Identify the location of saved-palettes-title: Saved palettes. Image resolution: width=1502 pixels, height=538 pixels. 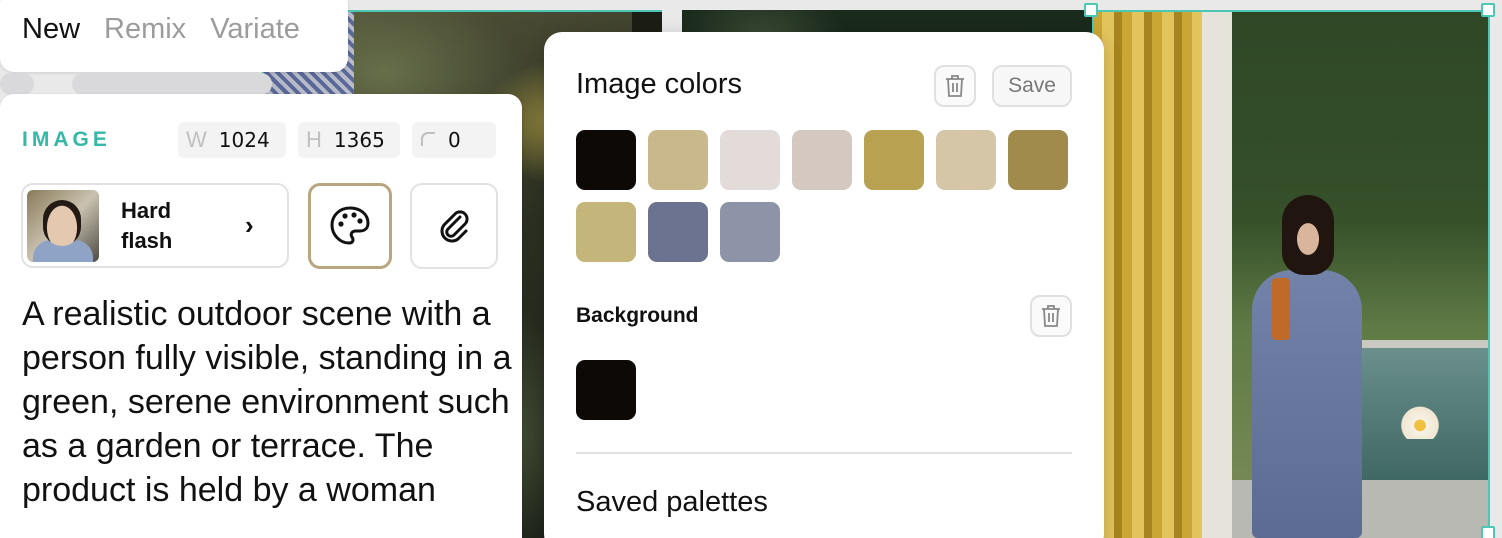
(672, 502).